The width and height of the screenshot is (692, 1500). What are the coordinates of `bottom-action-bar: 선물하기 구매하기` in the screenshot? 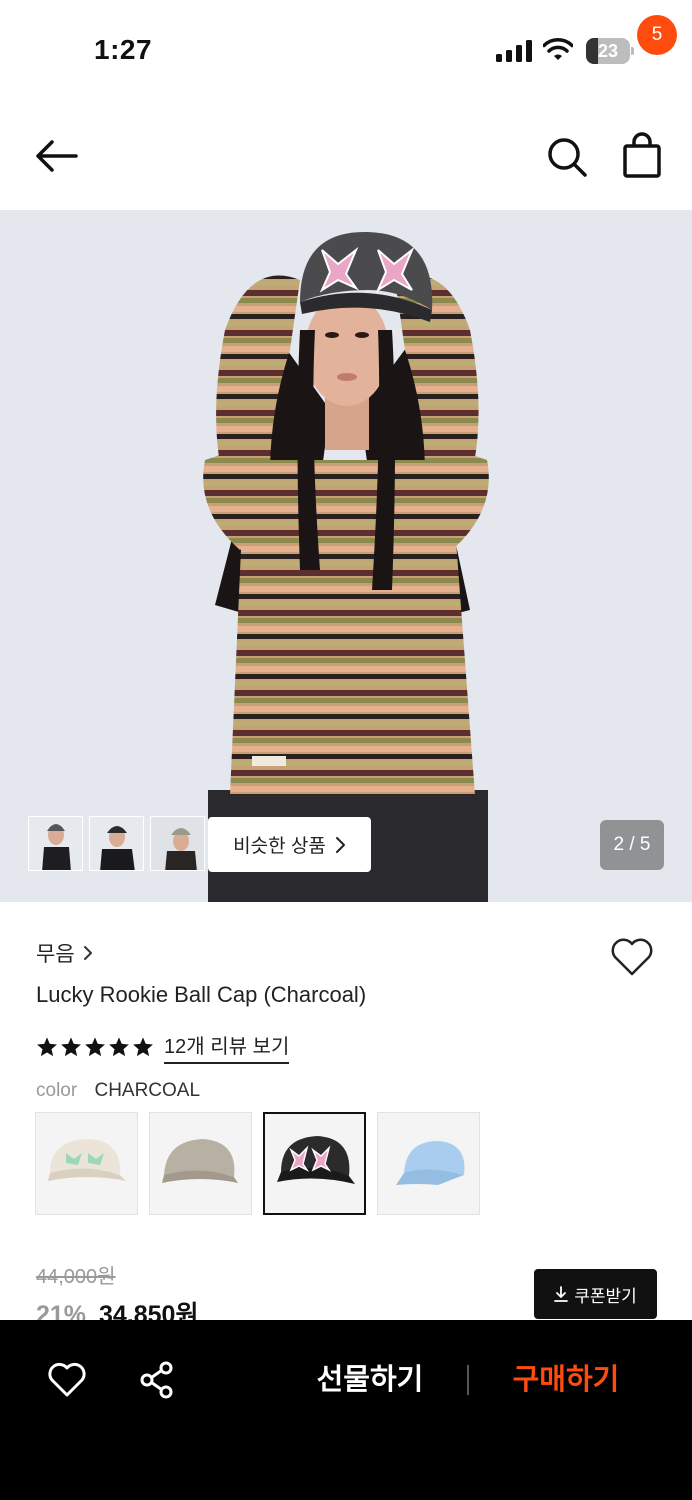 It's located at (346, 1410).